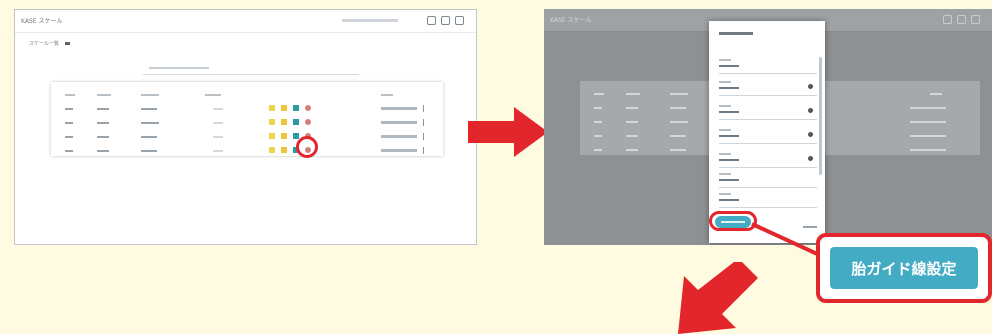  I want to click on guide-line-settings-label: 胎ガイド線設定, so click(904, 268).